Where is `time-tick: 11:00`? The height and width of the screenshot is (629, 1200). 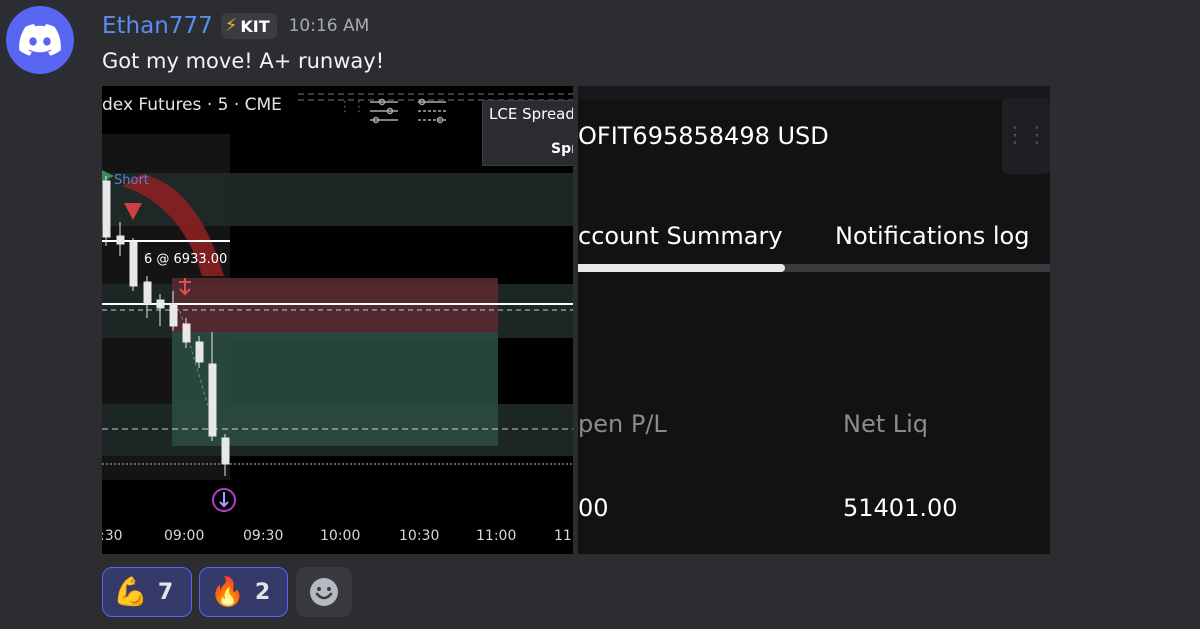 time-tick: 11:00 is located at coordinates (496, 536).